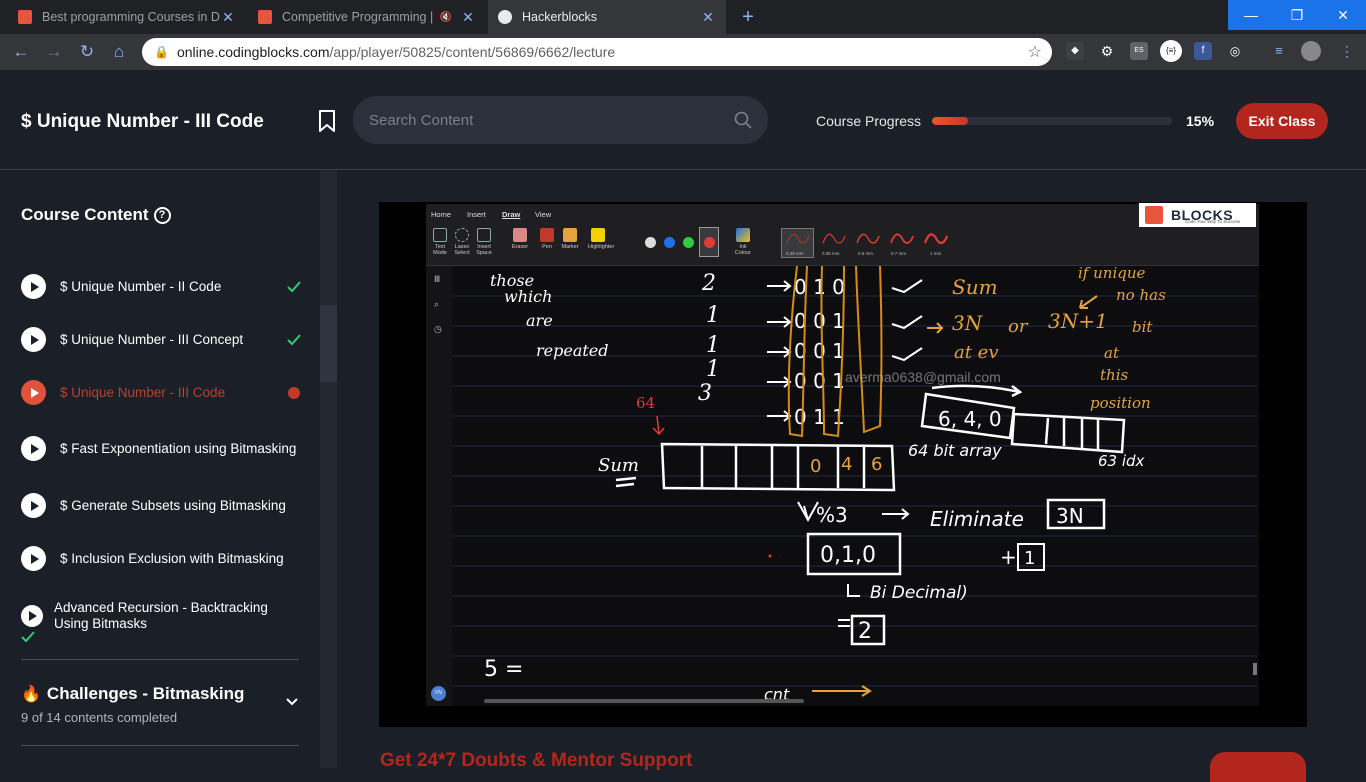  Describe the element at coordinates (520, 247) in the screenshot. I see `tool-label: Eraser` at that location.